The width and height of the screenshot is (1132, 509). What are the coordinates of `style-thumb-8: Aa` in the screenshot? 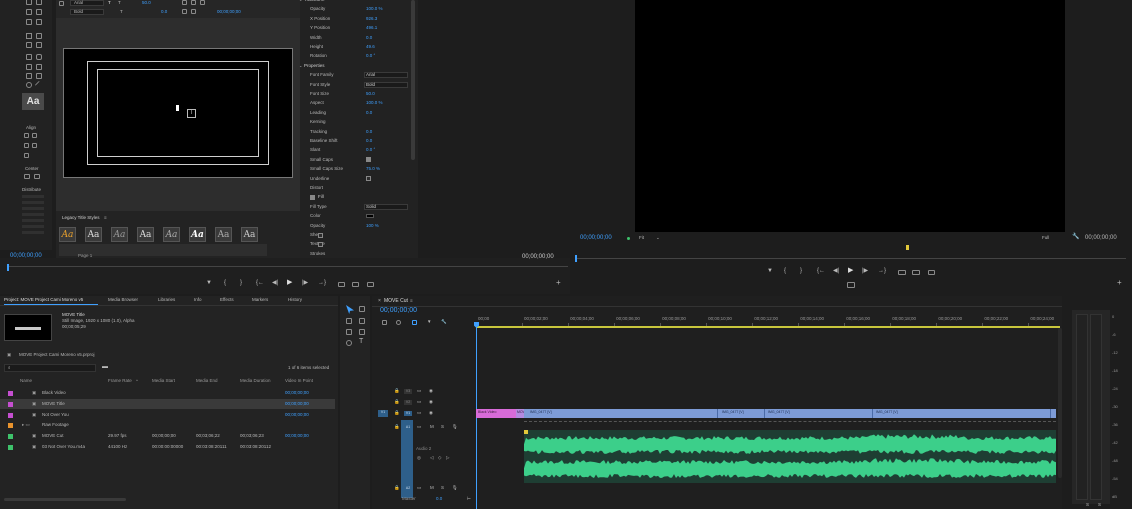 It's located at (249, 234).